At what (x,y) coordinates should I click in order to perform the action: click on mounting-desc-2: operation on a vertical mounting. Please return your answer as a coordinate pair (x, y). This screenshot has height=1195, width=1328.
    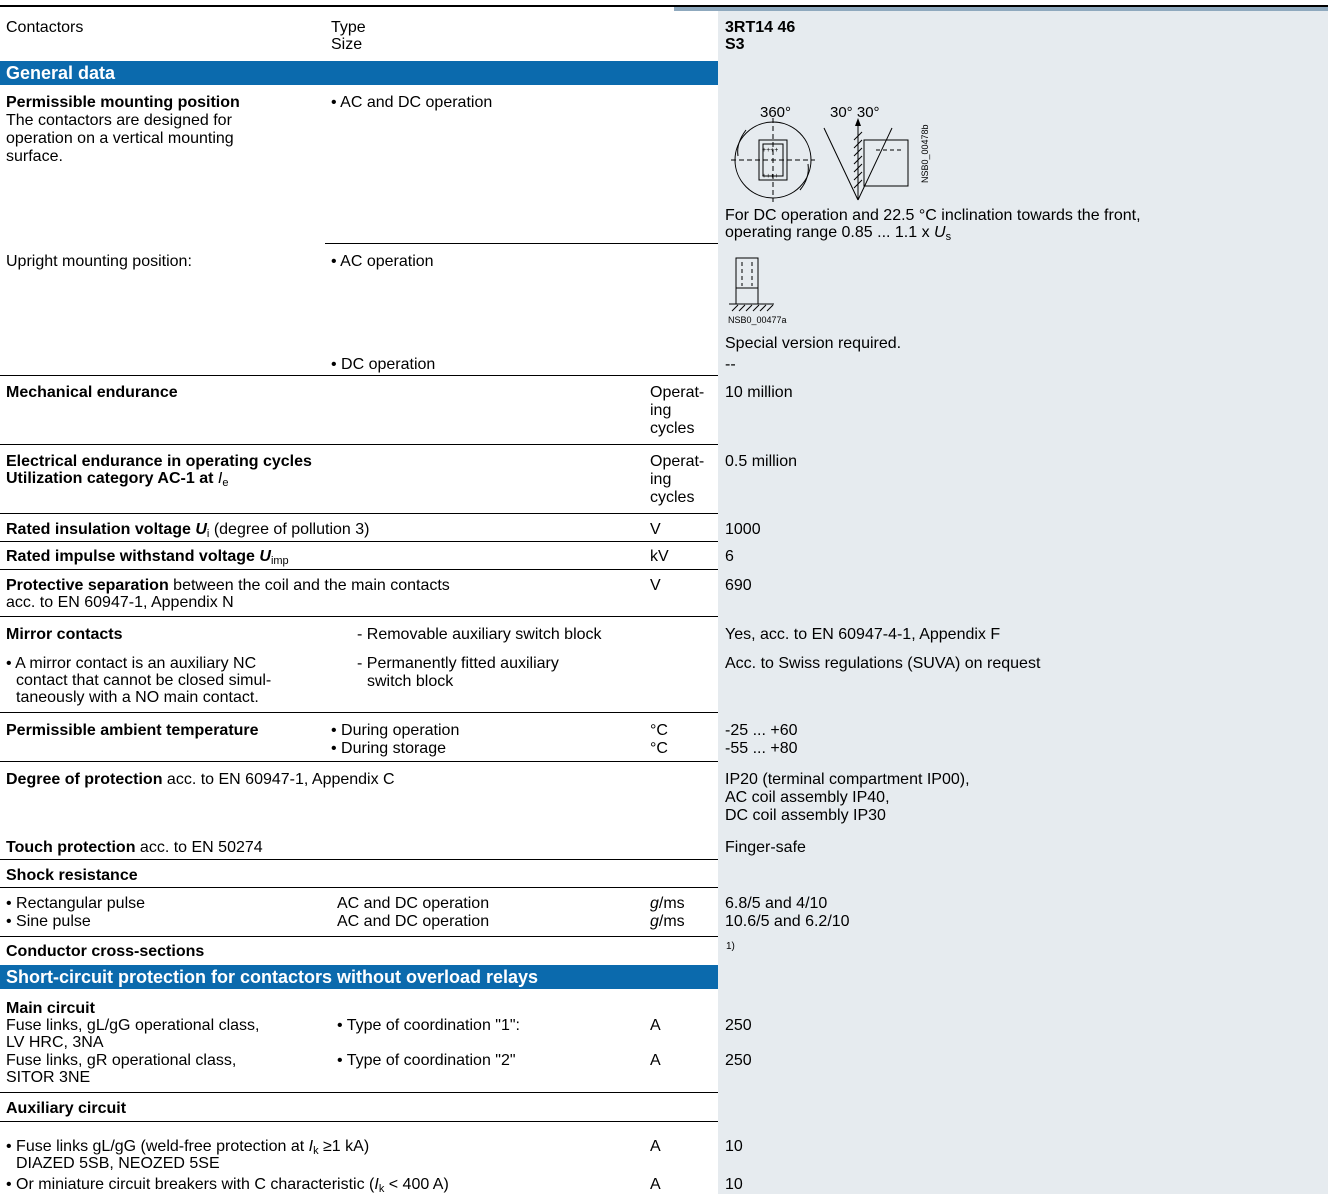
    Looking at the image, I should click on (120, 138).